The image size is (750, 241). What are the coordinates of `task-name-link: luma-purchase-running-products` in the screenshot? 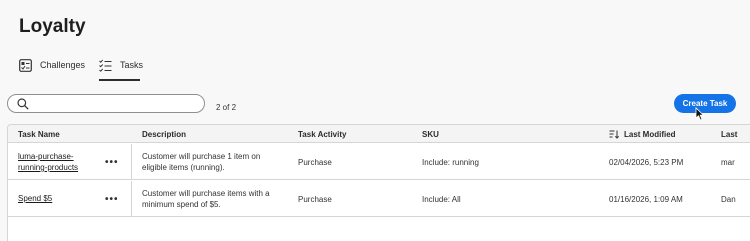 It's located at (51, 162).